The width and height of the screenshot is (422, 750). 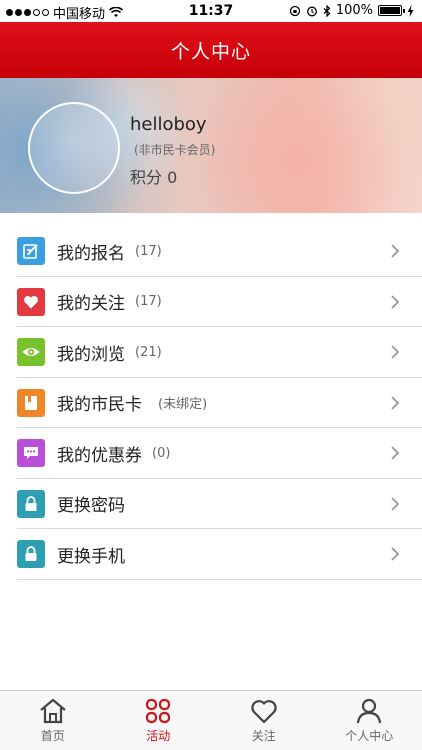 I want to click on tab-bar: 首页 活动 关注 个人中心, so click(x=211, y=720).